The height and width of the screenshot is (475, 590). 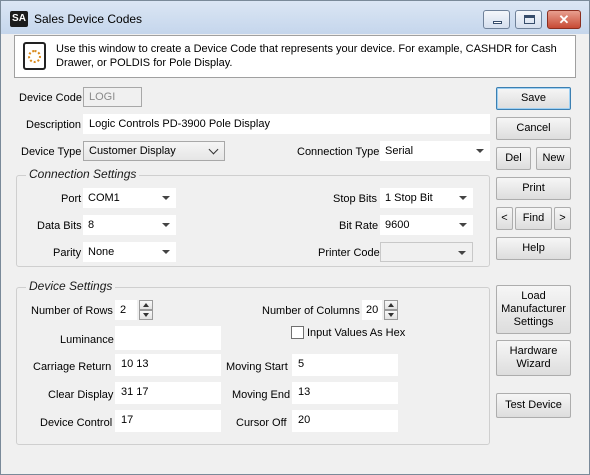 What do you see at coordinates (54, 125) in the screenshot?
I see `description-label: Description` at bounding box center [54, 125].